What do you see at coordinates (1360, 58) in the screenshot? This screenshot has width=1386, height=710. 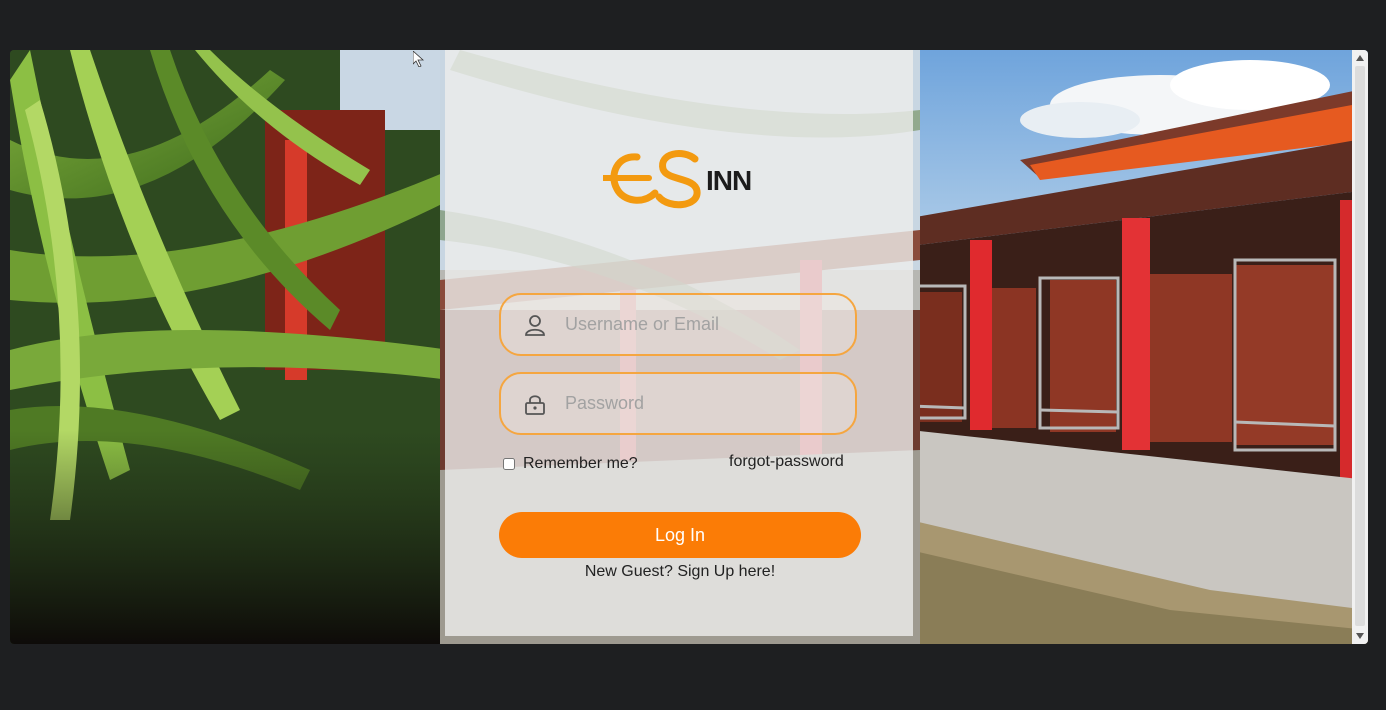 I see `chevron-up-icon` at bounding box center [1360, 58].